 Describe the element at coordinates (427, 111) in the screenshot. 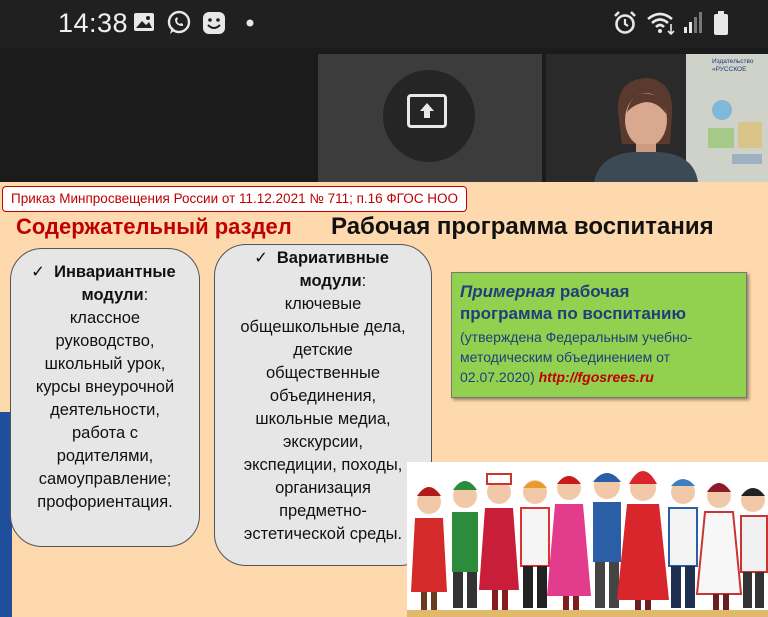

I see `share-screen-icon` at that location.